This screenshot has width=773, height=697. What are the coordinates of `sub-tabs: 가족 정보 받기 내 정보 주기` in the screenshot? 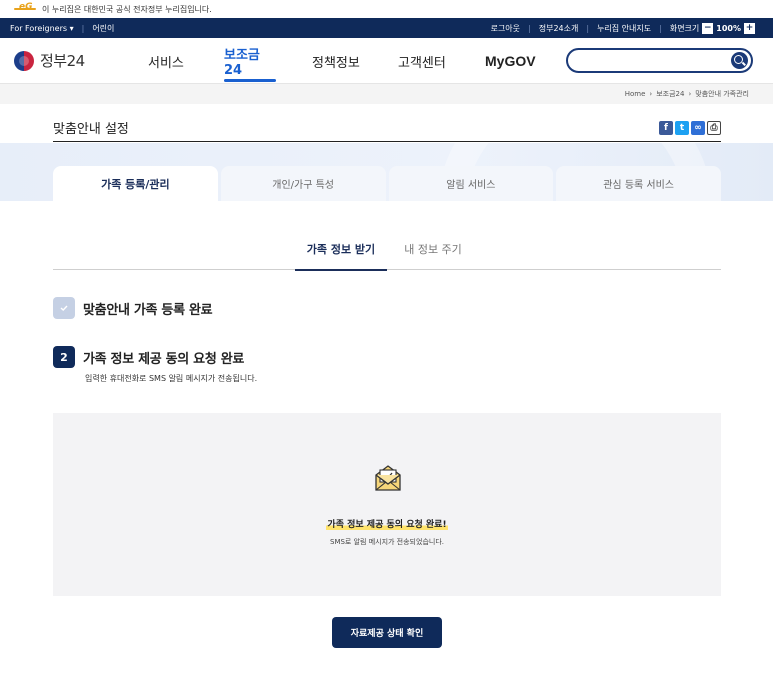 It's located at (387, 249).